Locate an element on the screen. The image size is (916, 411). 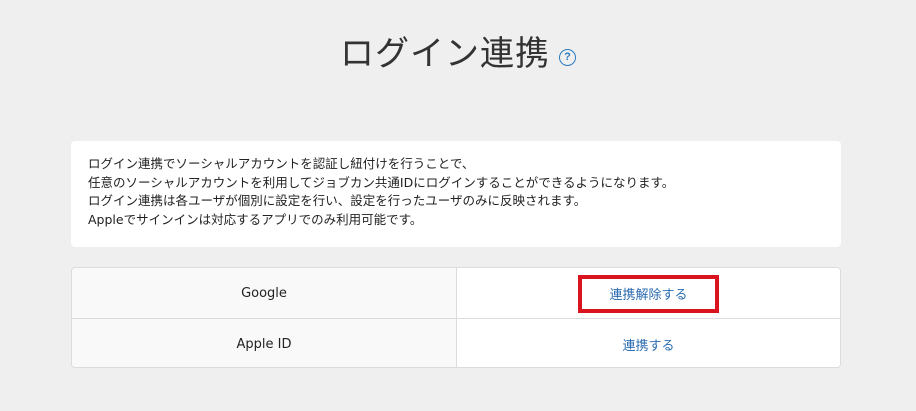
info-line: ログイン連携でソーシャルアカウントを認証し紐付けを行うことで、 is located at coordinates (281, 163).